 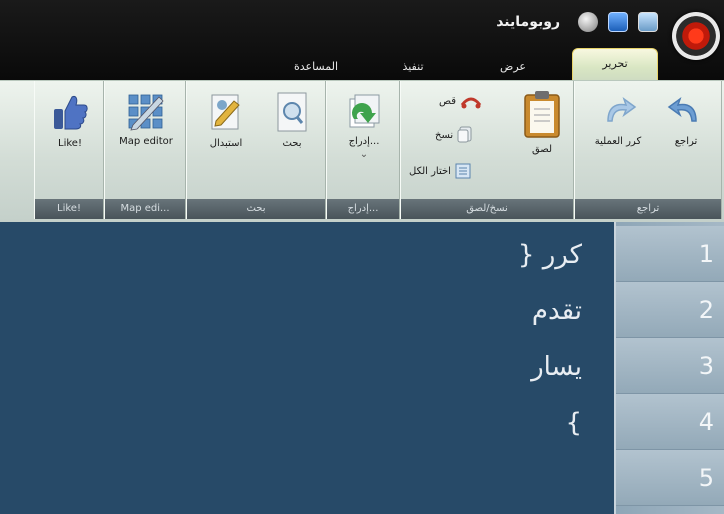 I want to click on thumbs-up-icon, so click(x=71, y=113).